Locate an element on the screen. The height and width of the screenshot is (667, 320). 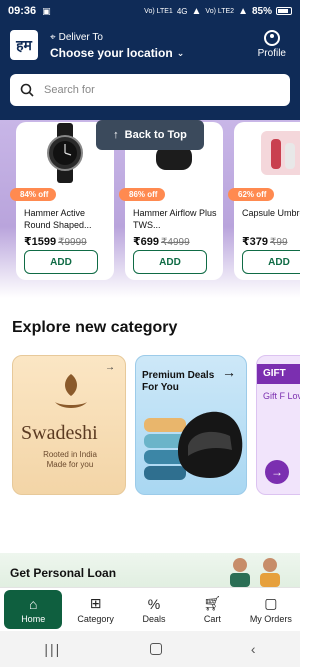
nav-deals: % Deals is located at coordinates (154, 609).